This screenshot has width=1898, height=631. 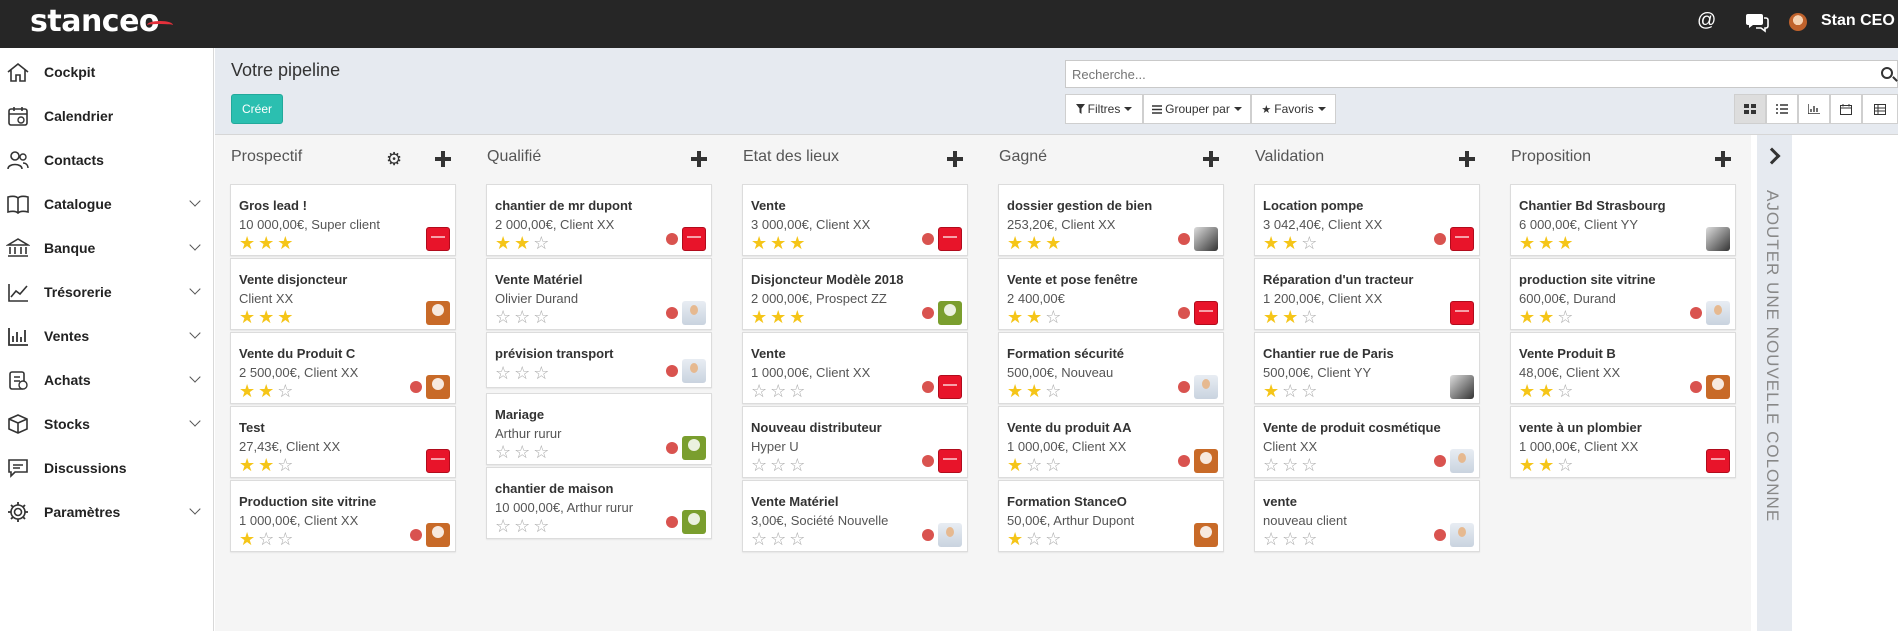 I want to click on filters-button: Filtres, so click(x=1104, y=109).